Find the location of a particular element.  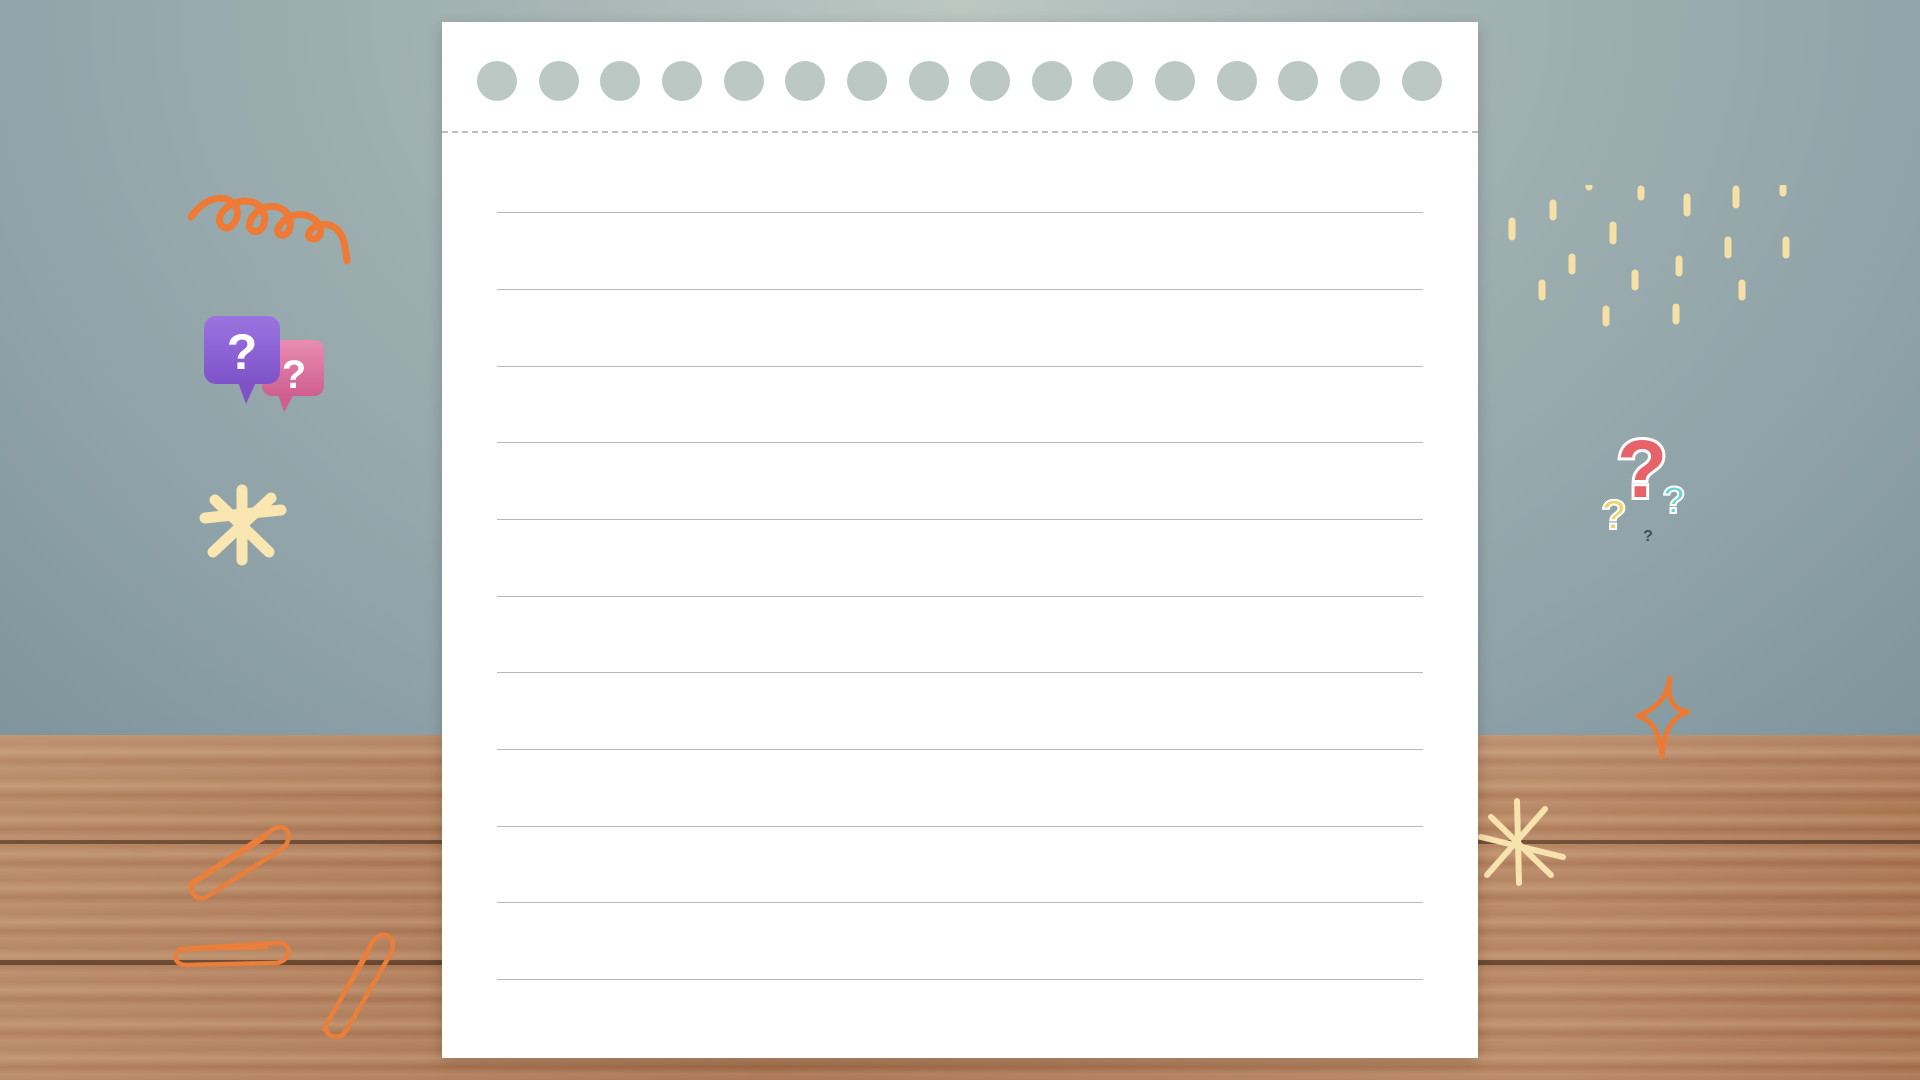

question-mark-small: ? is located at coordinates (1648, 536).